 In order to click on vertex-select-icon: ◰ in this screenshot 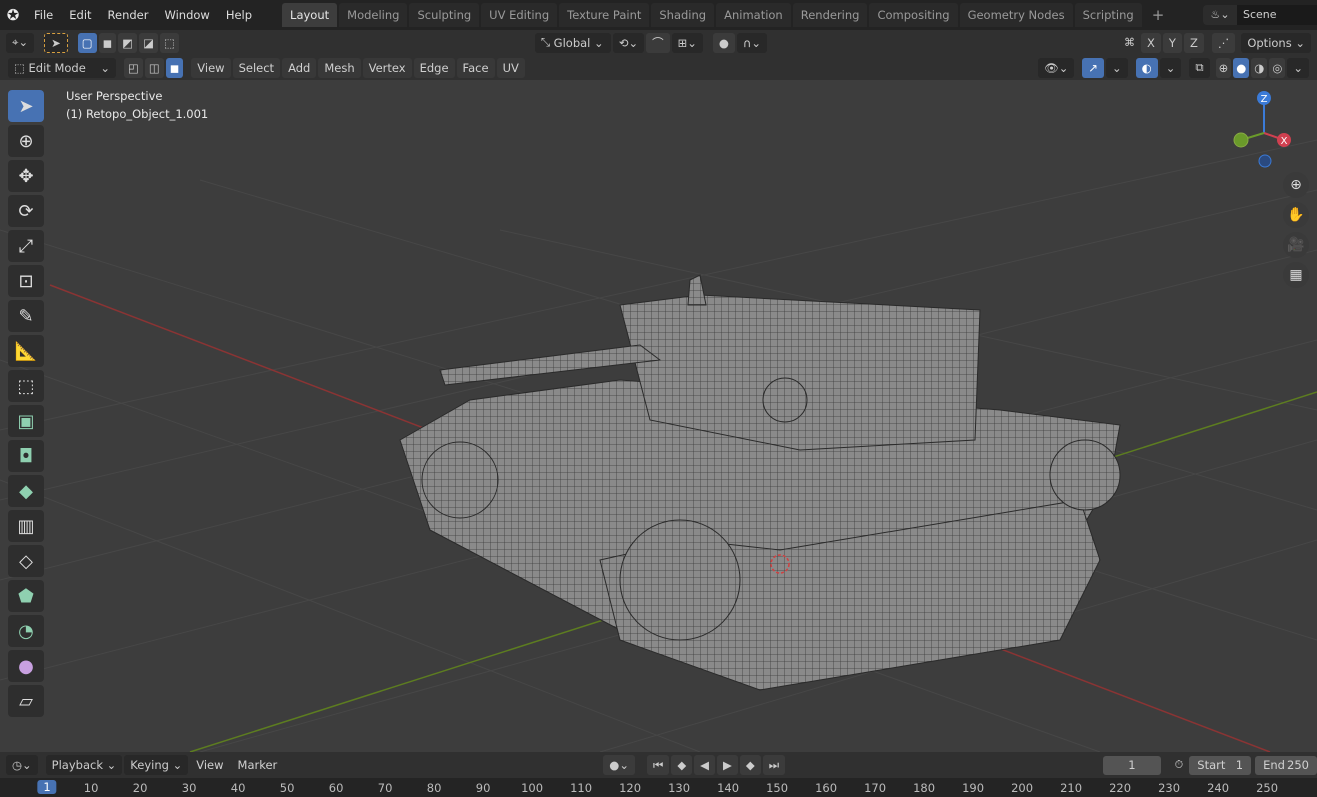, I will do `click(133, 67)`.